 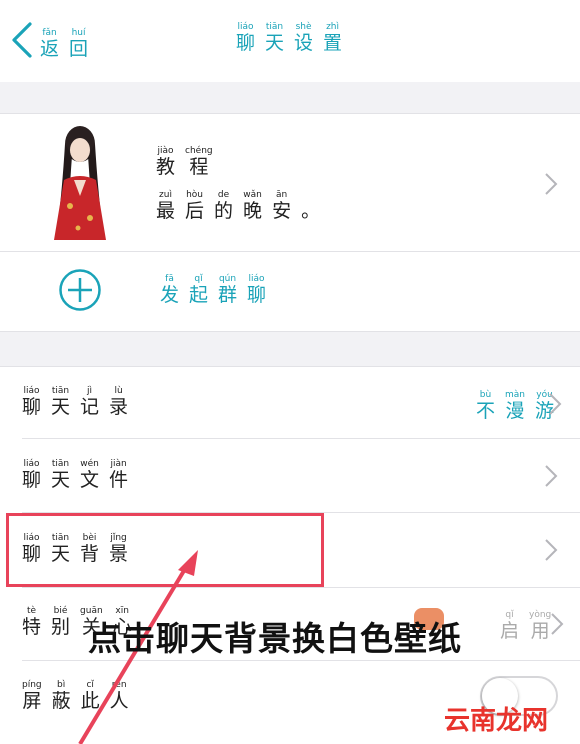 What do you see at coordinates (199, 295) in the screenshot?
I see `hanzi-text: 起` at bounding box center [199, 295].